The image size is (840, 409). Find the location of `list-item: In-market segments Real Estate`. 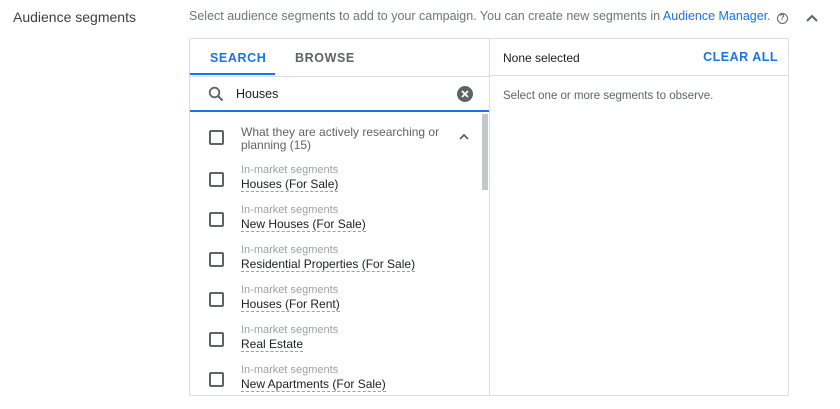

list-item: In-market segments Real Estate is located at coordinates (335, 341).